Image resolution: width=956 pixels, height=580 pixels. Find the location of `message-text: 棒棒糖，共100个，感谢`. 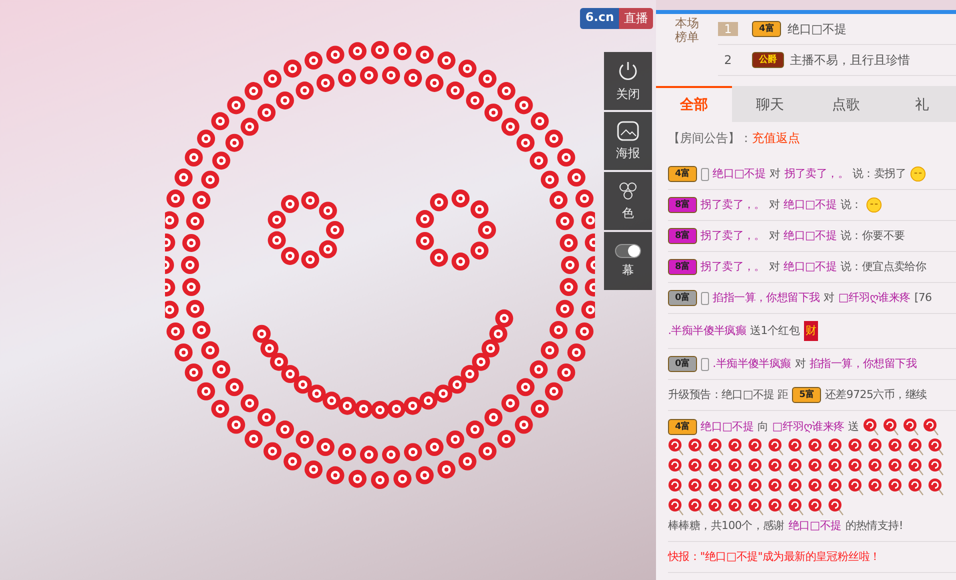

message-text: 棒棒糖，共100个，感谢 is located at coordinates (726, 526).